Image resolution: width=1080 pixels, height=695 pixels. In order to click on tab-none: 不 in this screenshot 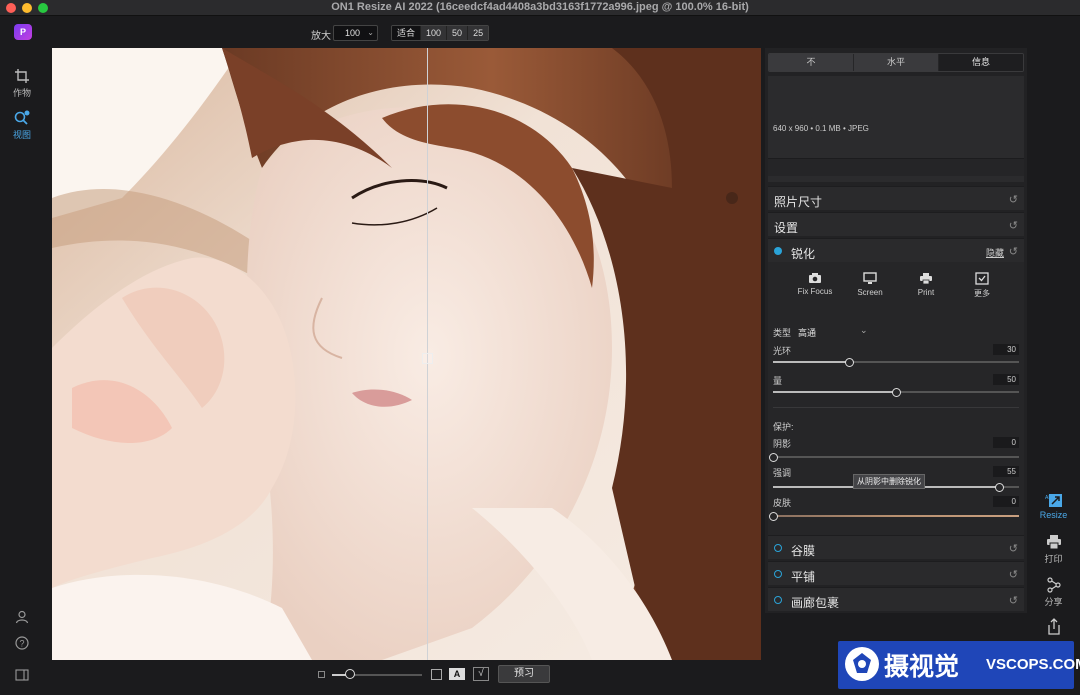, I will do `click(811, 62)`.